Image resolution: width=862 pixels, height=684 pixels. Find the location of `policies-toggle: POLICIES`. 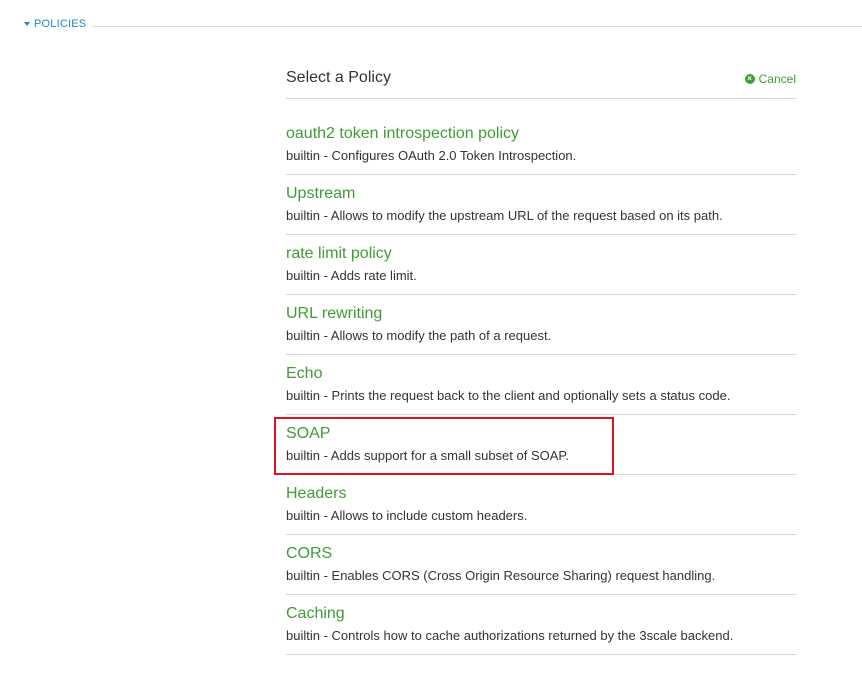

policies-toggle: POLICIES is located at coordinates (58, 24).